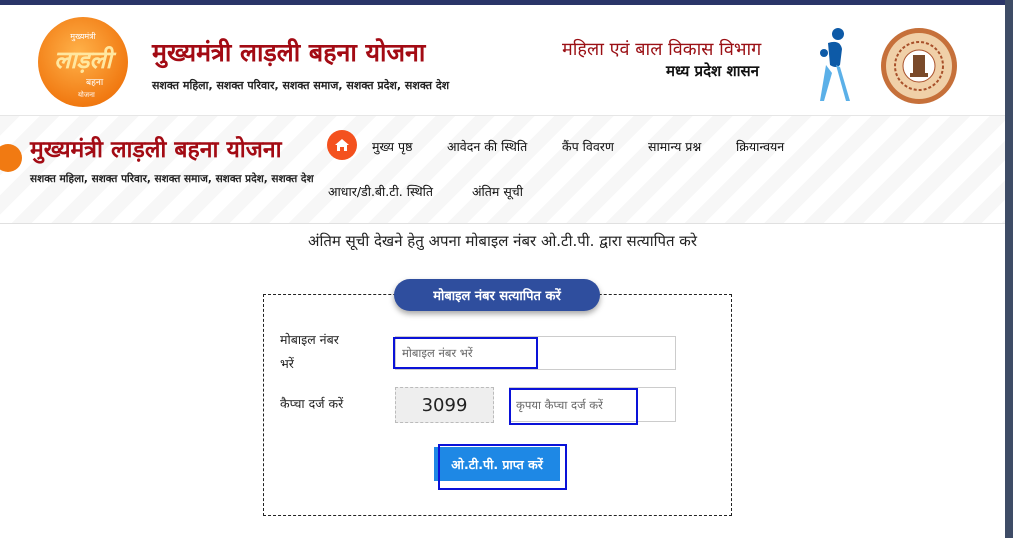 The image size is (1013, 538). I want to click on home-button, so click(342, 145).